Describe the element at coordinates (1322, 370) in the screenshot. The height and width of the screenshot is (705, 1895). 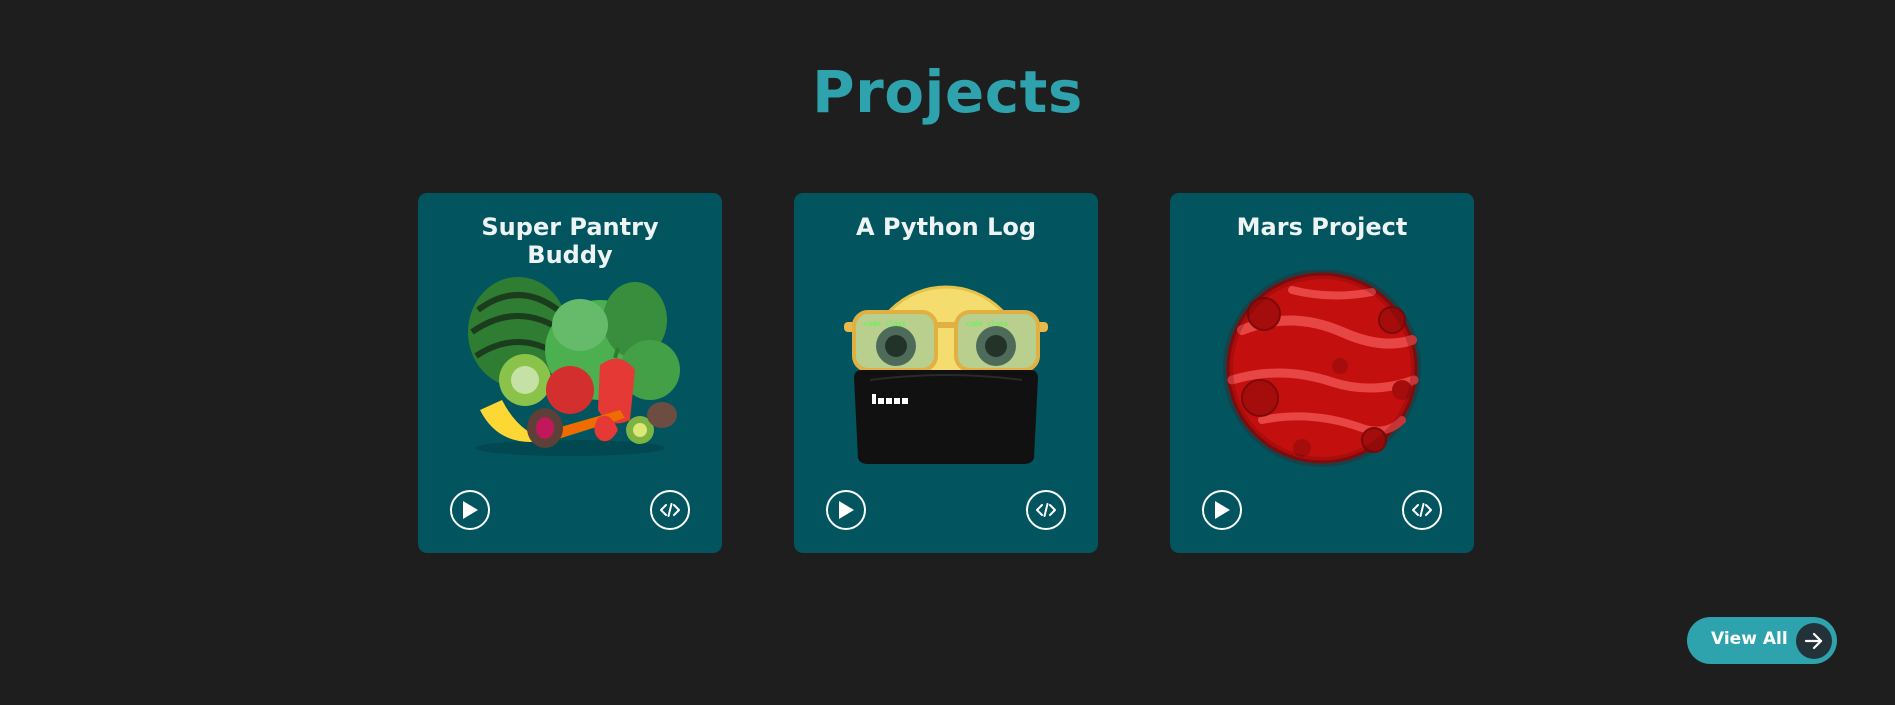
I see `mars-planet-illustration` at that location.